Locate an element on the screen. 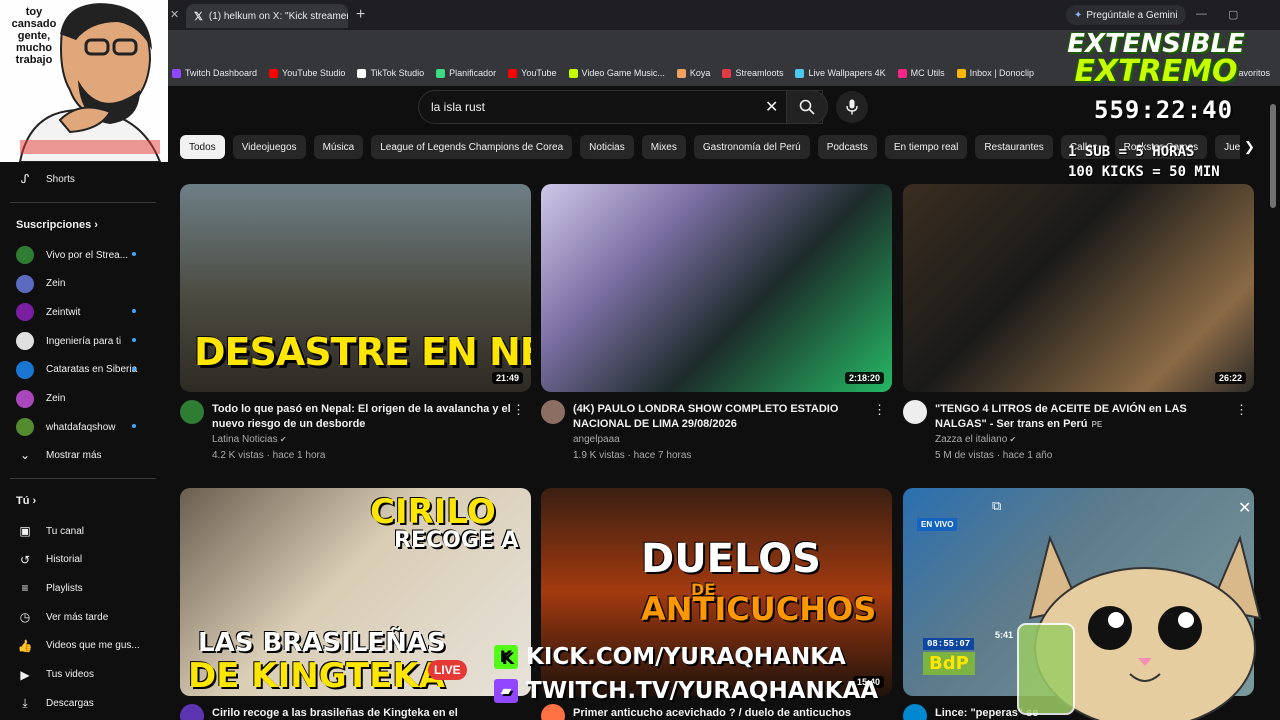 This screenshot has width=1280, height=720. sidebar-item-you: ↺ Historial is located at coordinates (49, 560).